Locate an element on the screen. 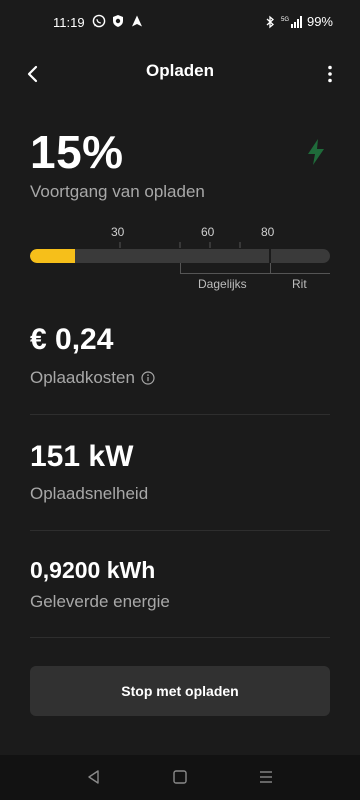 This screenshot has width=360, height=800. home-square-icon is located at coordinates (180, 777).